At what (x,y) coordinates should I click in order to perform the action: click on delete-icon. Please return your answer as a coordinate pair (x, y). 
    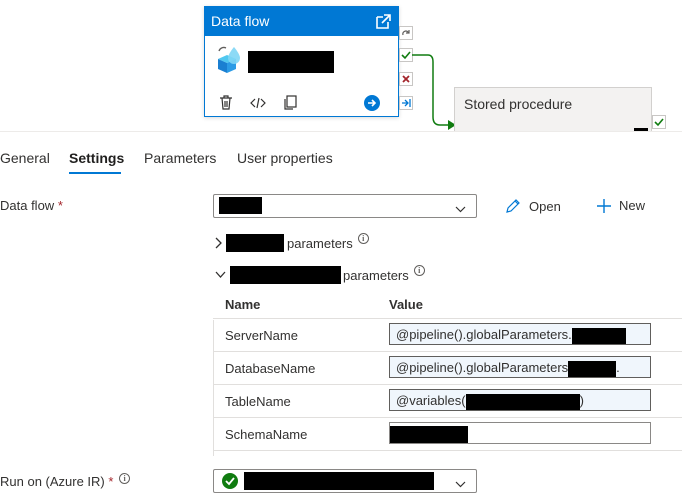
    Looking at the image, I should click on (226, 102).